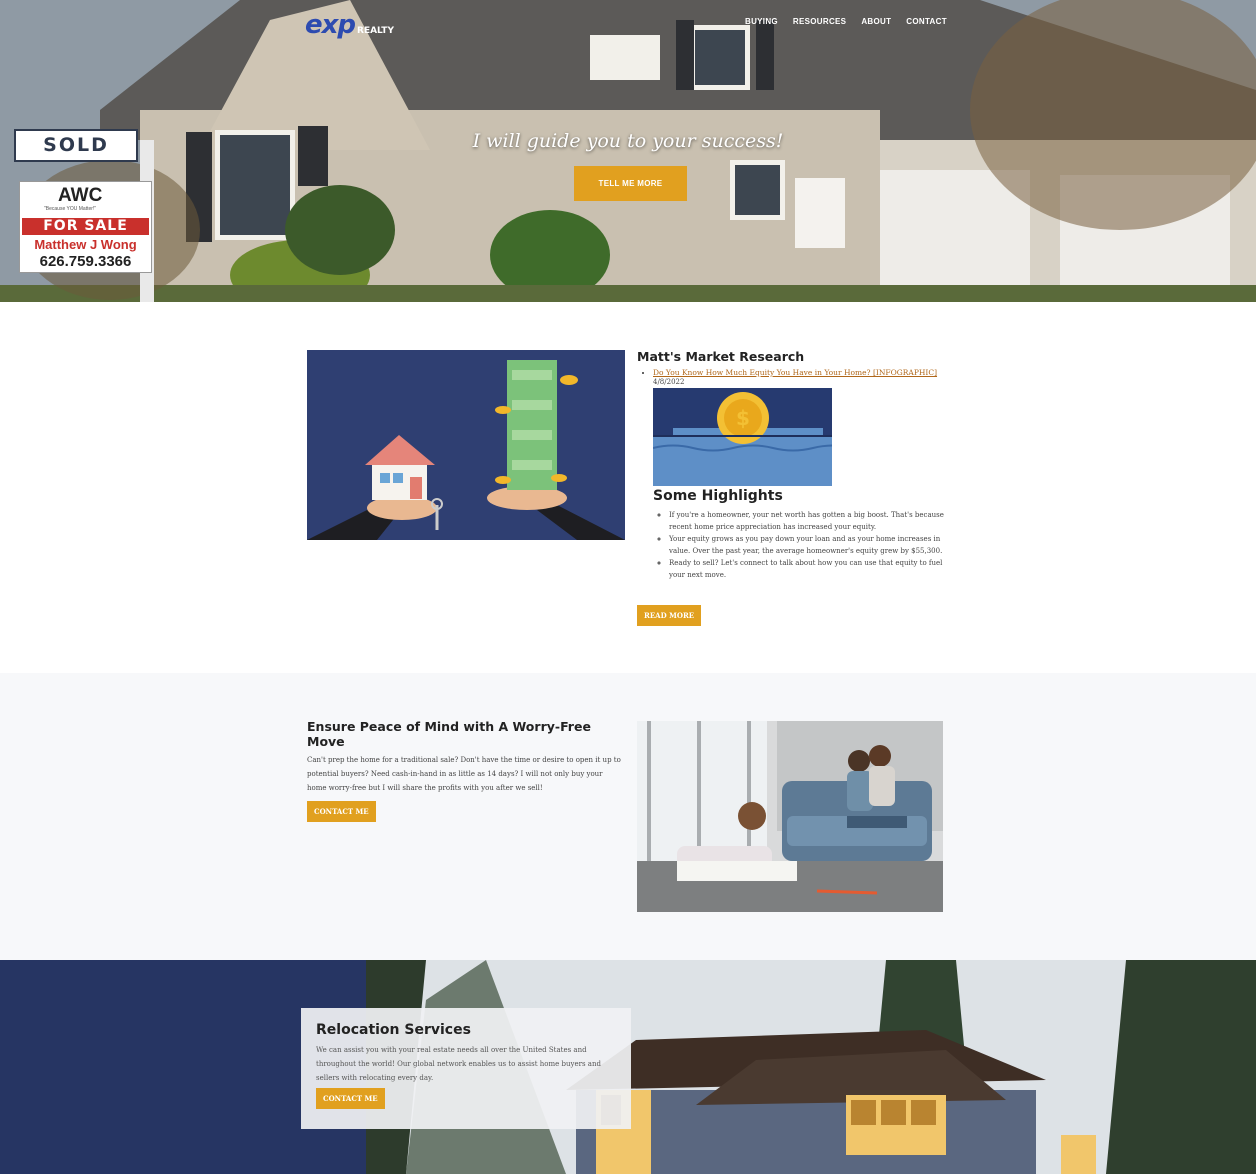 The width and height of the screenshot is (1256, 1174). What do you see at coordinates (80, 195) in the screenshot?
I see `sign-brand: AWC` at bounding box center [80, 195].